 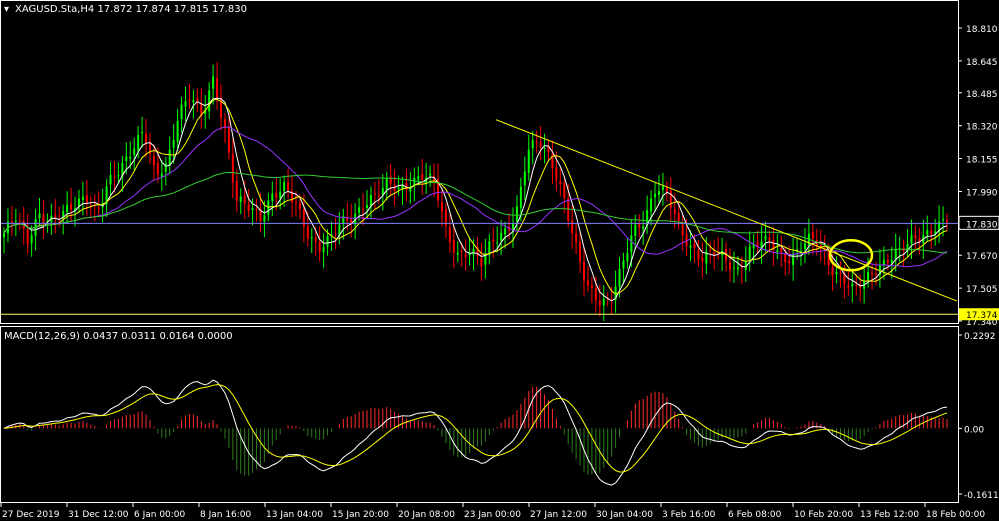 What do you see at coordinates (982, 30) in the screenshot?
I see `price-tick-label: 18.810` at bounding box center [982, 30].